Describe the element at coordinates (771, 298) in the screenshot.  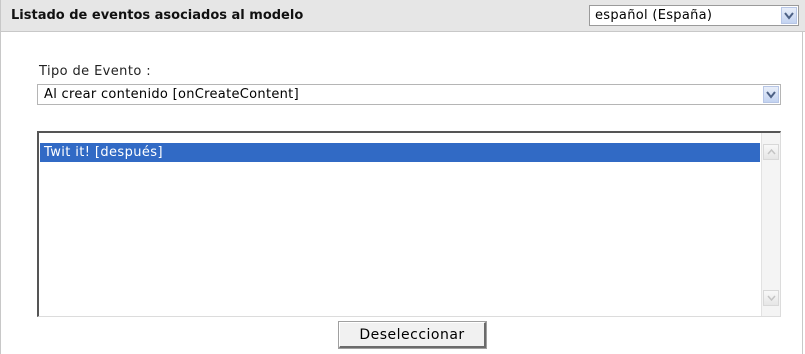
I see `scroll-down-icon` at that location.